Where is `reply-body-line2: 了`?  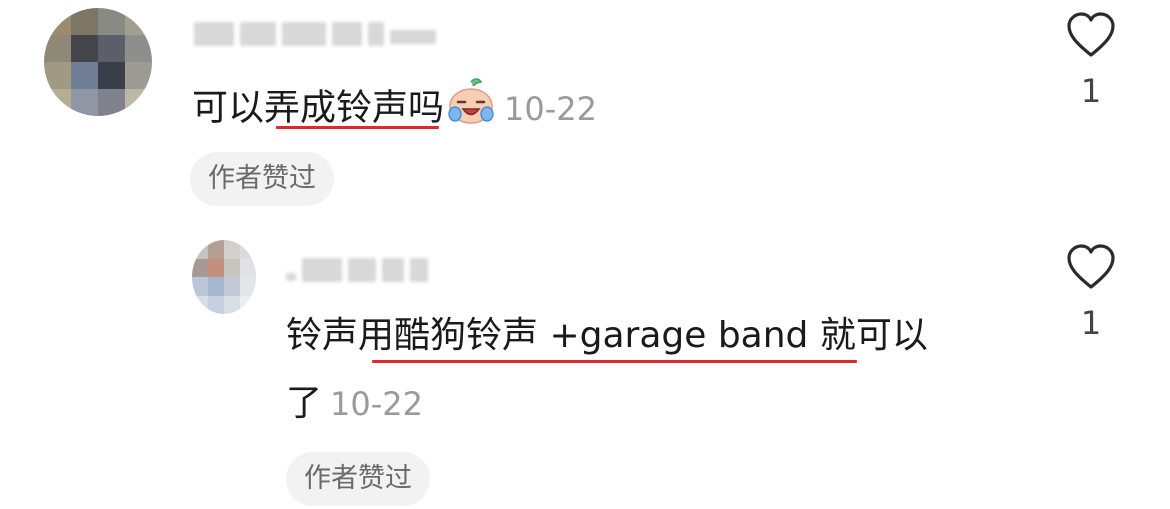
reply-body-line2: 了 is located at coordinates (304, 403).